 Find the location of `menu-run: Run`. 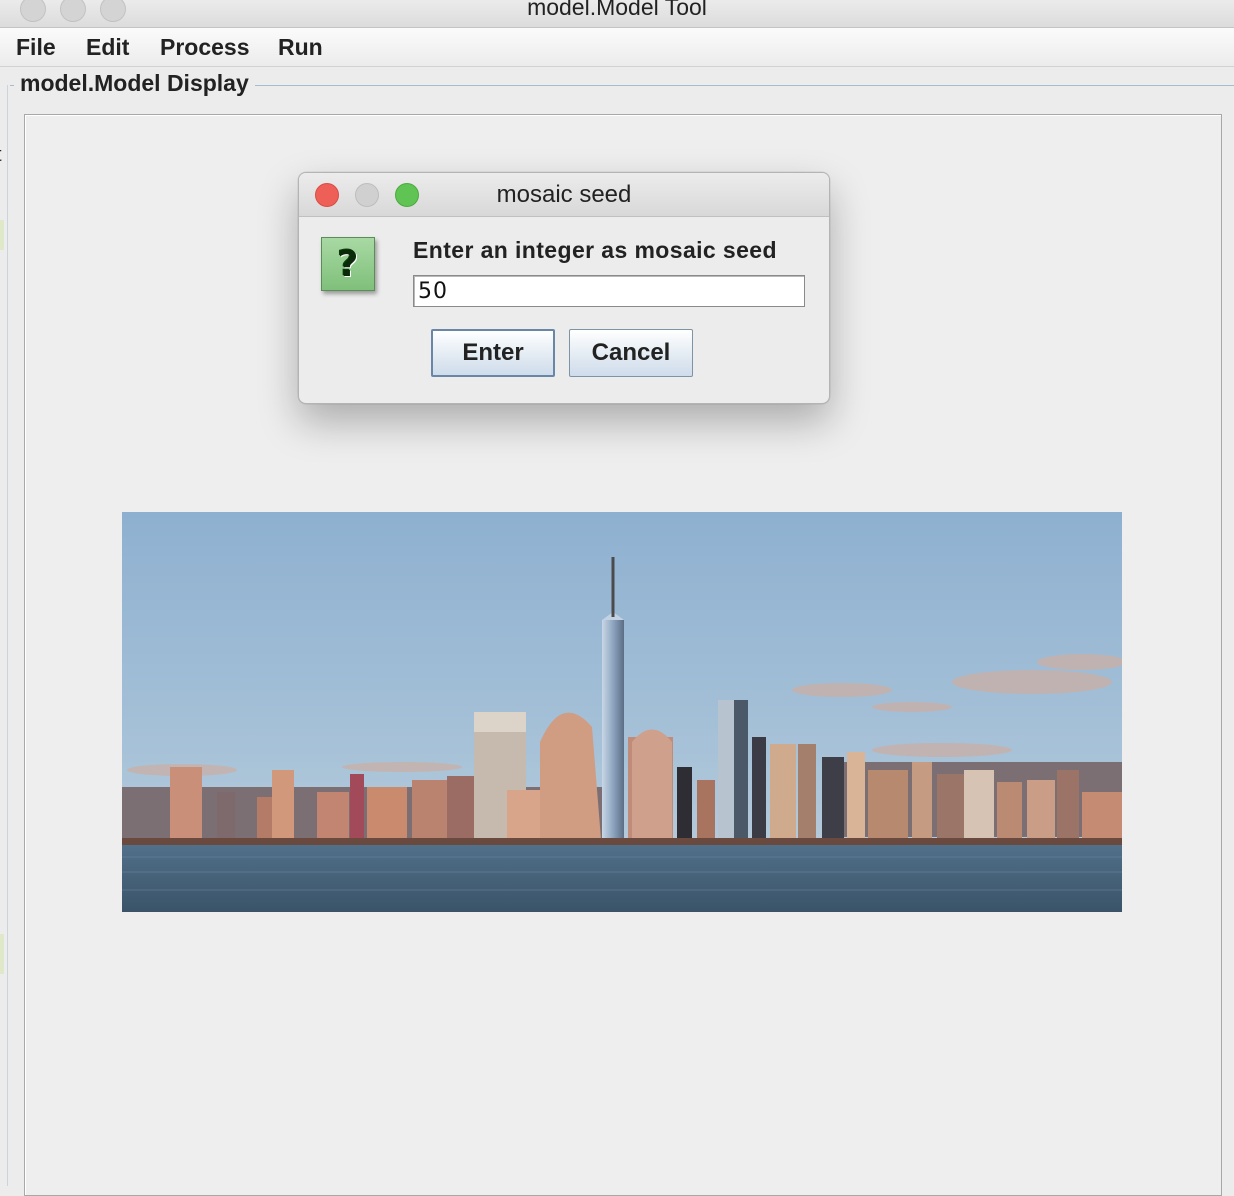

menu-run: Run is located at coordinates (300, 47).